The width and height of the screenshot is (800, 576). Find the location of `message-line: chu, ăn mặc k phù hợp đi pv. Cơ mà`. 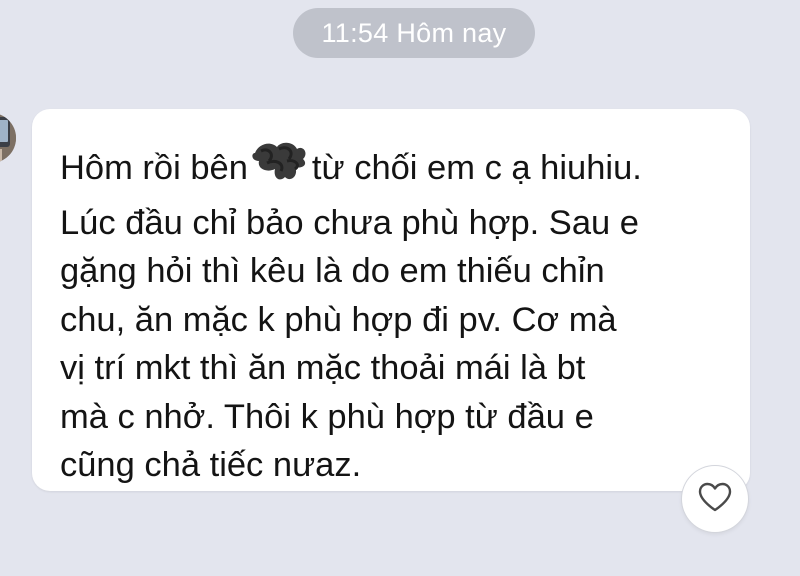

message-line: chu, ăn mặc k phù hợp đi pv. Cơ mà is located at coordinates (338, 319).